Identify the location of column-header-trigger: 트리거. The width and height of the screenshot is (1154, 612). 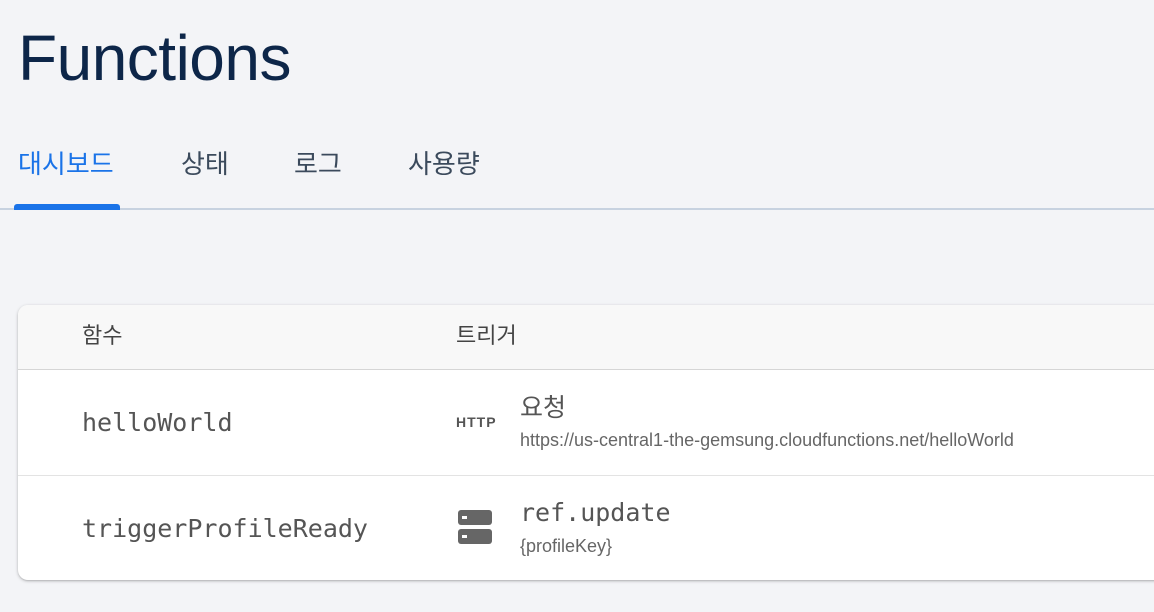
(486, 335).